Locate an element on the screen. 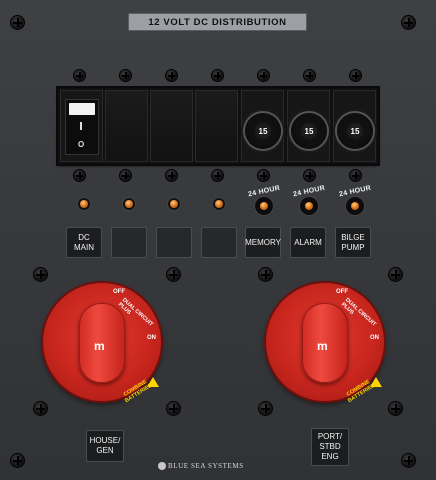  switch-label-text: HOUSE/ GEN is located at coordinates (105, 445).